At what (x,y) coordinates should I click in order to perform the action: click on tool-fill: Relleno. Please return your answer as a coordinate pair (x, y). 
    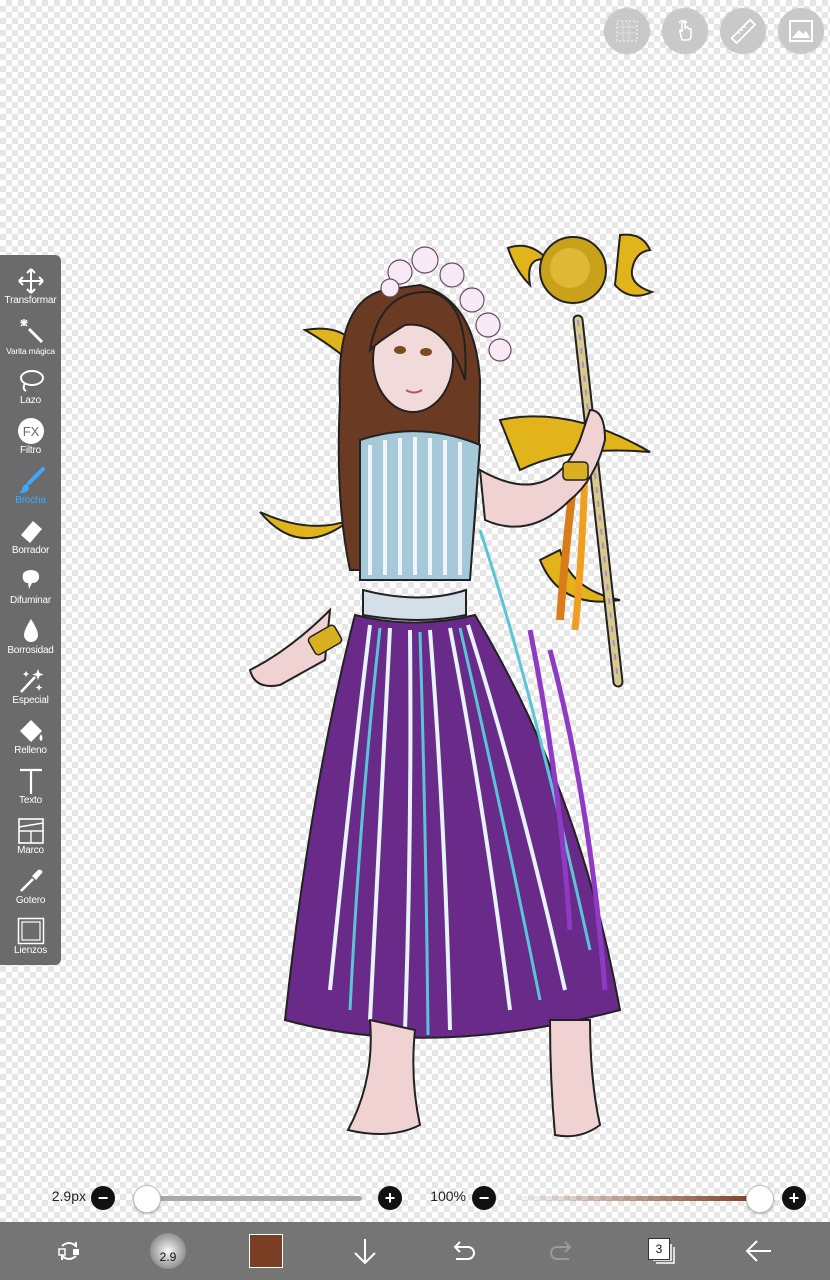
    Looking at the image, I should click on (30, 738).